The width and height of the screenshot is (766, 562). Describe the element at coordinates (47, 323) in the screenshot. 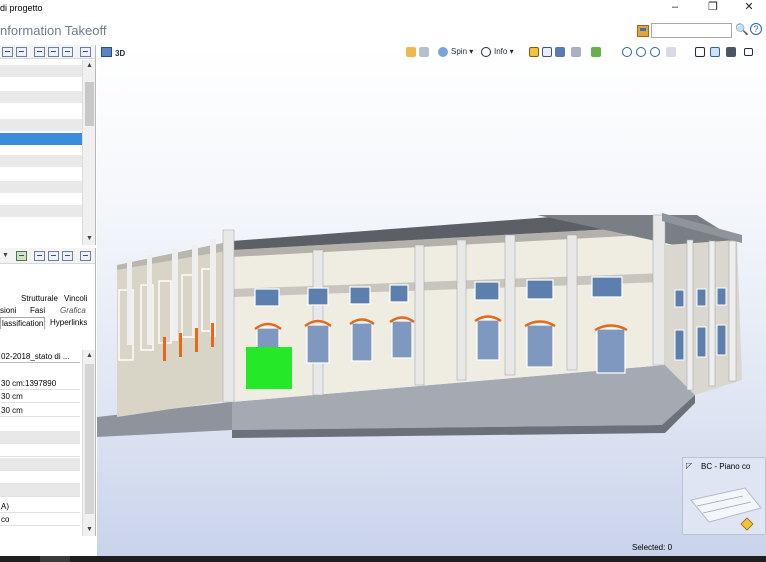

I see `property-tabs-row-3: lassification Hyperlinks` at that location.